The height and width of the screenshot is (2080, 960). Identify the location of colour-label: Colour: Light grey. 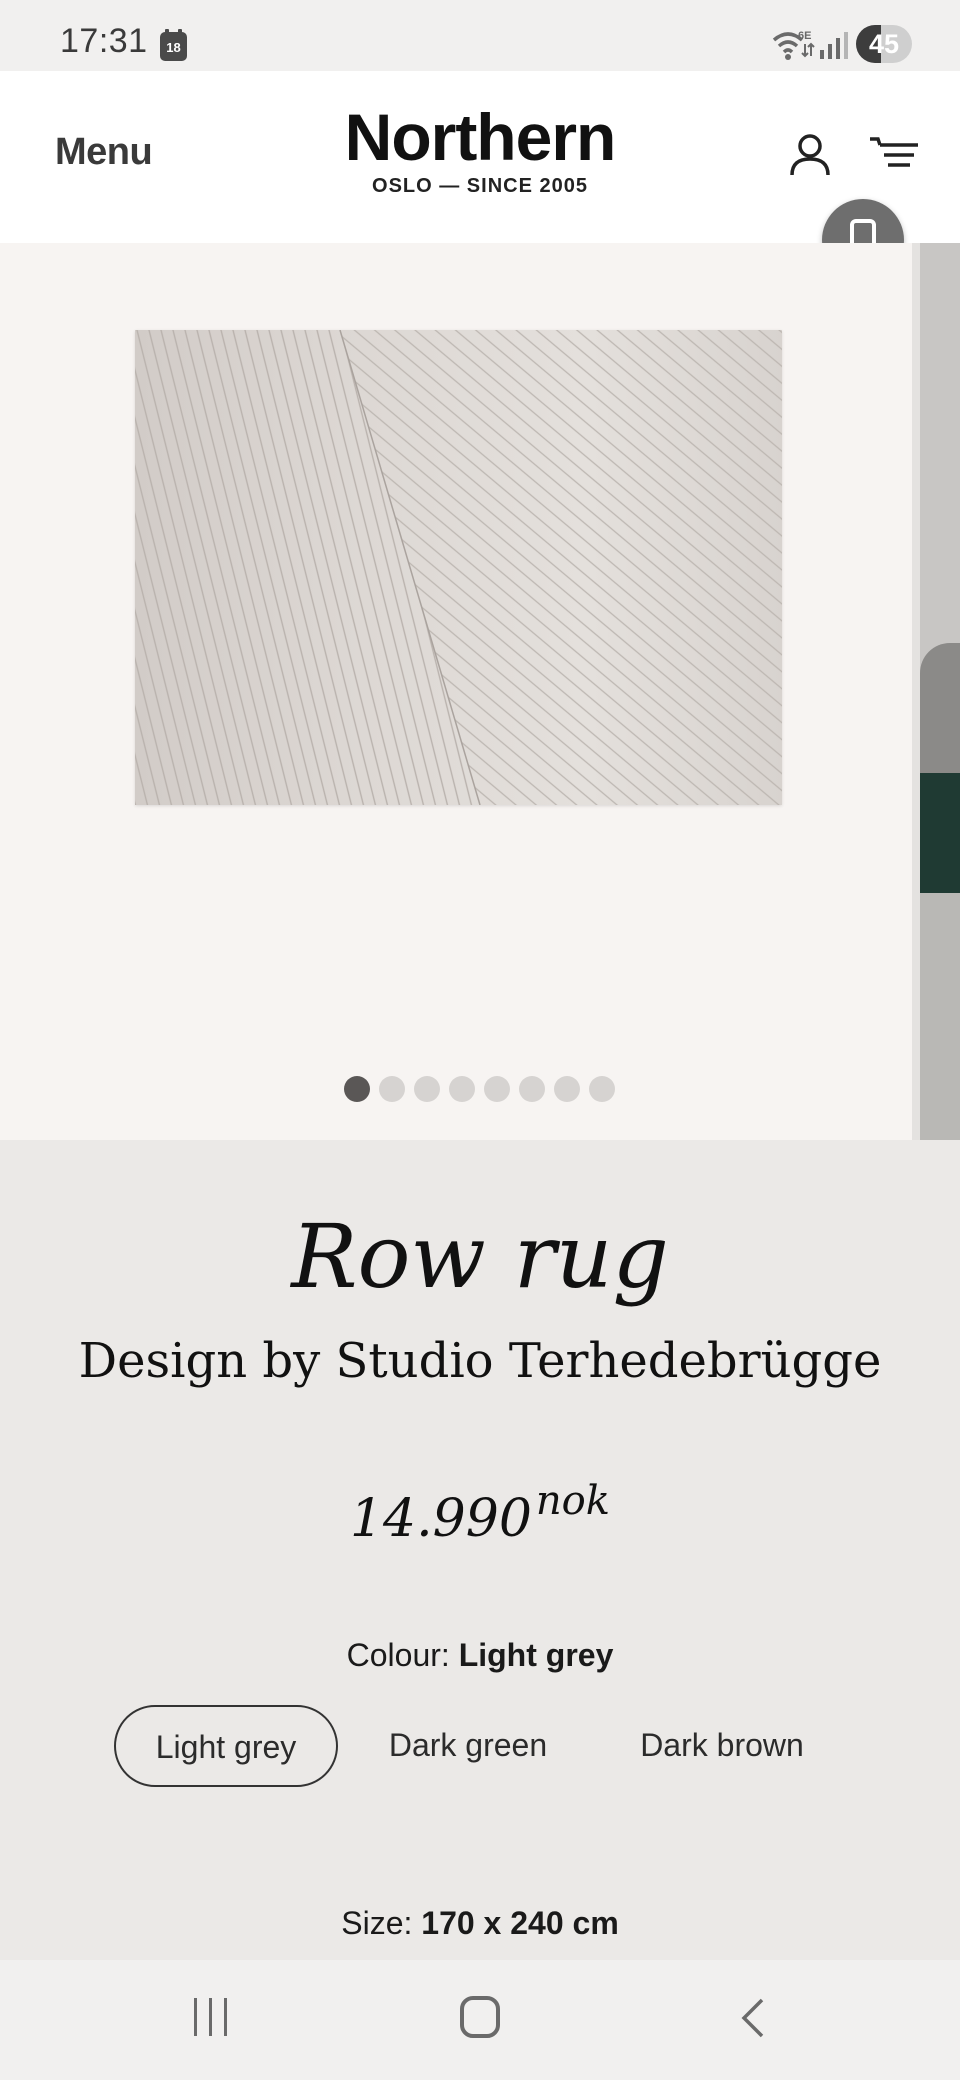
(480, 1655).